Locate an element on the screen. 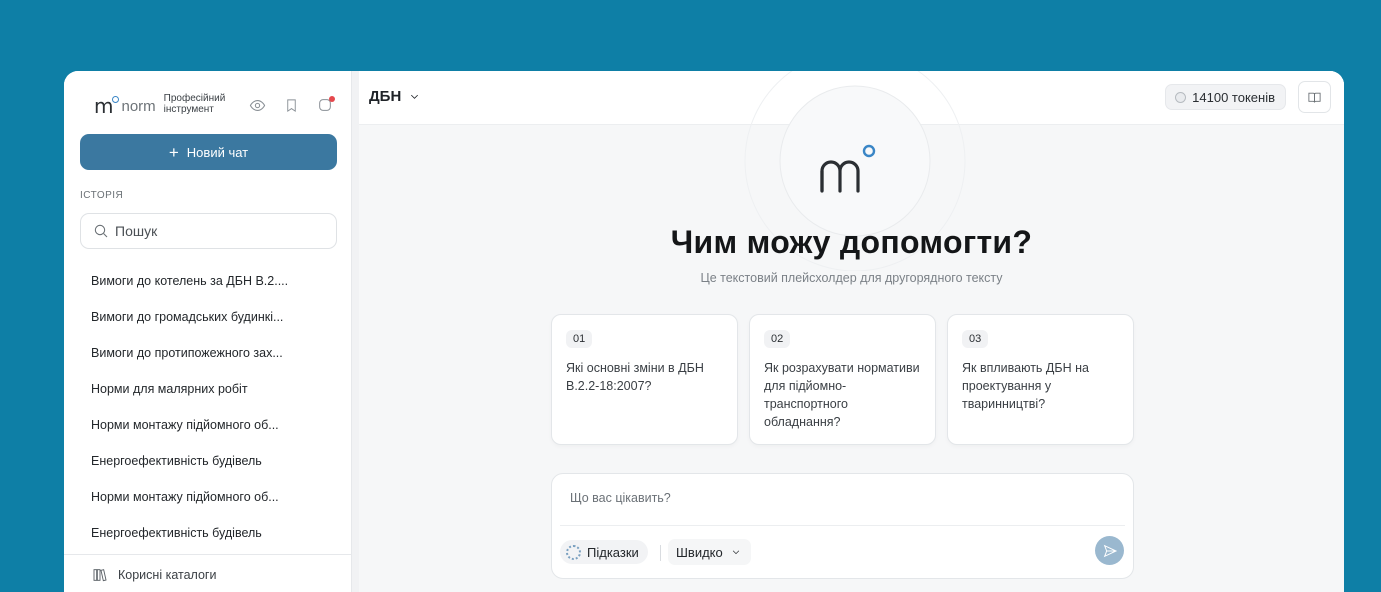  message-composer: Підказки Швидко is located at coordinates (842, 526).